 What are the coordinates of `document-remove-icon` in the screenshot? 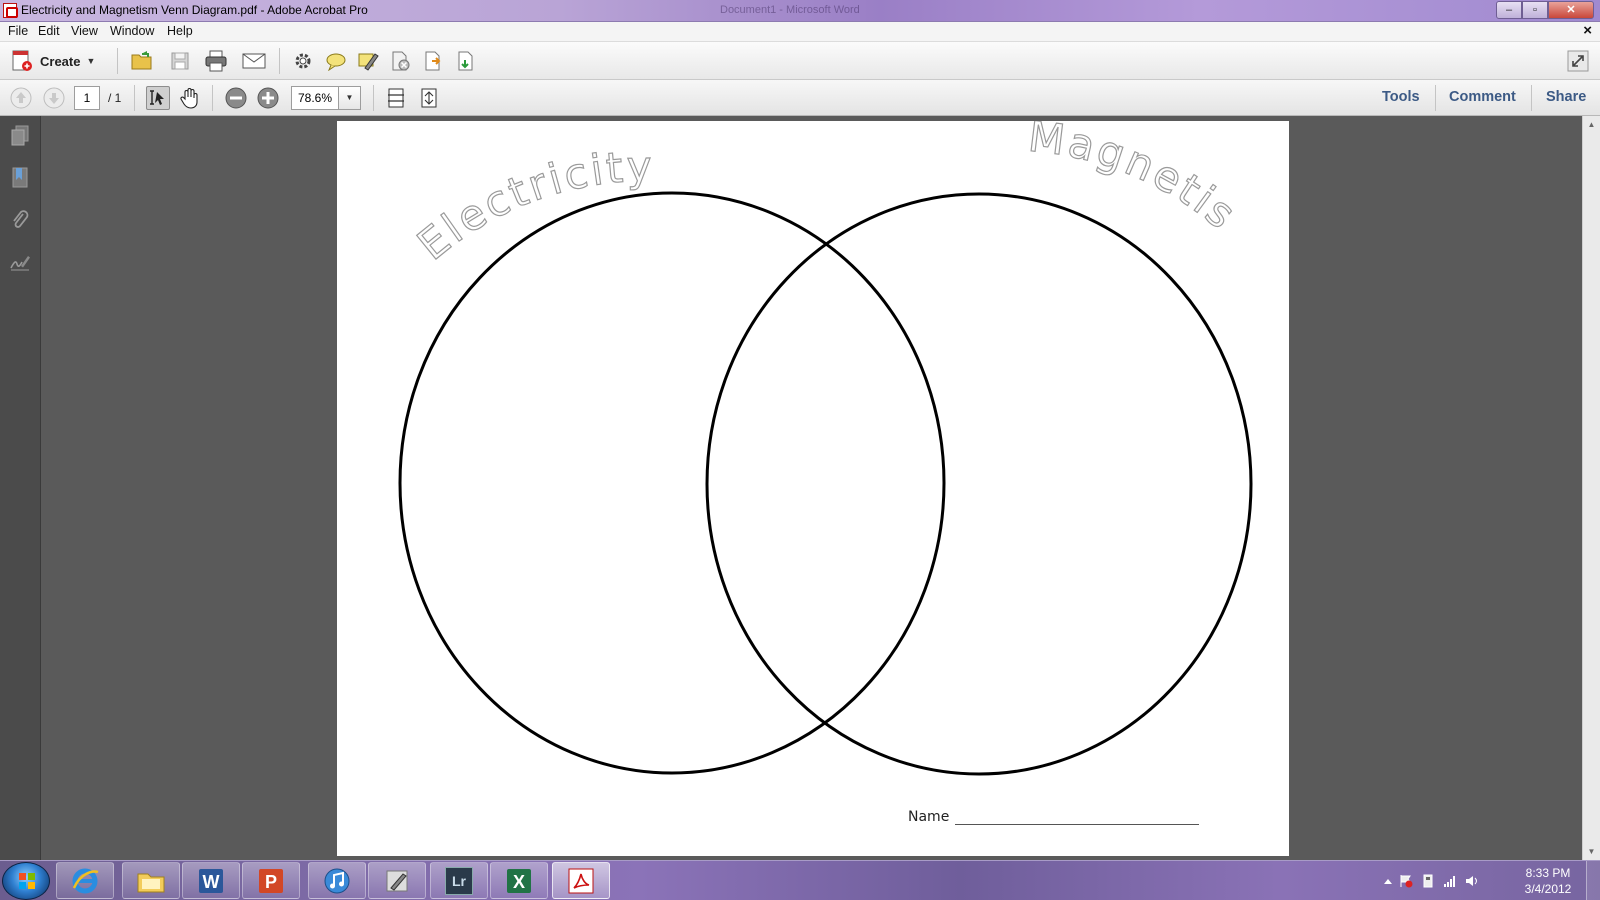 It's located at (400, 61).